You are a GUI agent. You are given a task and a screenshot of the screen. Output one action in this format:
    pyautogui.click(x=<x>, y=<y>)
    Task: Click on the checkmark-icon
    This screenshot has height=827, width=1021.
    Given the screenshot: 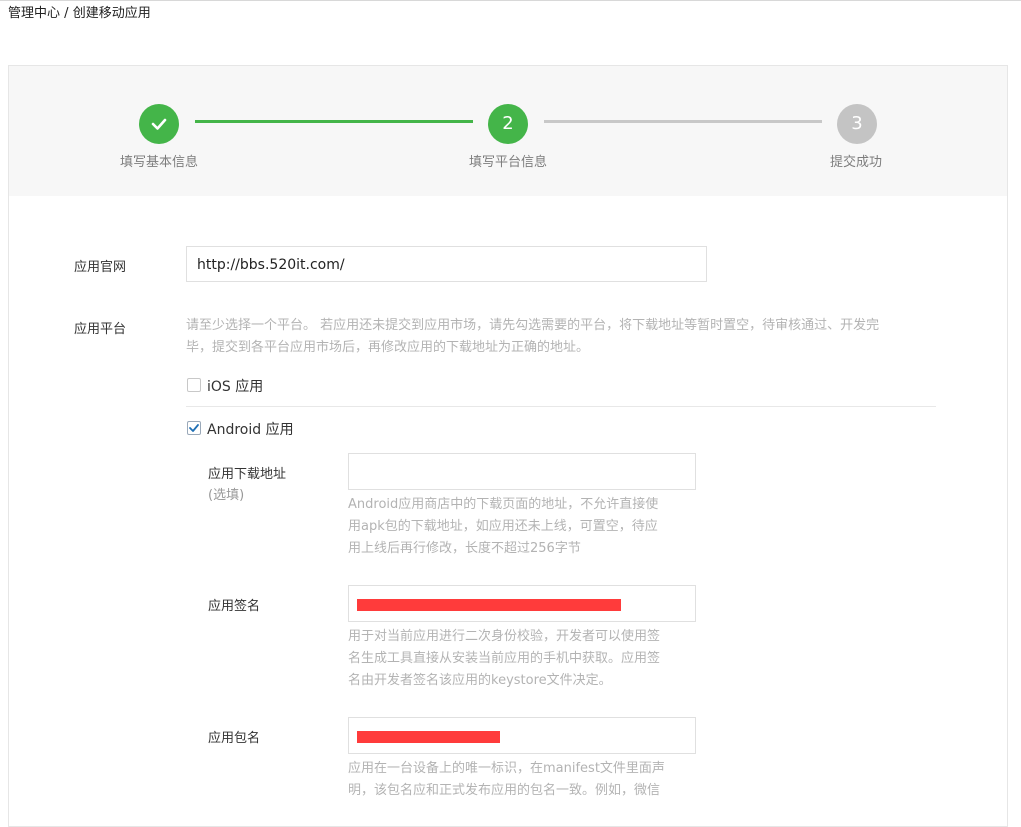 What is the action you would take?
    pyautogui.click(x=194, y=428)
    